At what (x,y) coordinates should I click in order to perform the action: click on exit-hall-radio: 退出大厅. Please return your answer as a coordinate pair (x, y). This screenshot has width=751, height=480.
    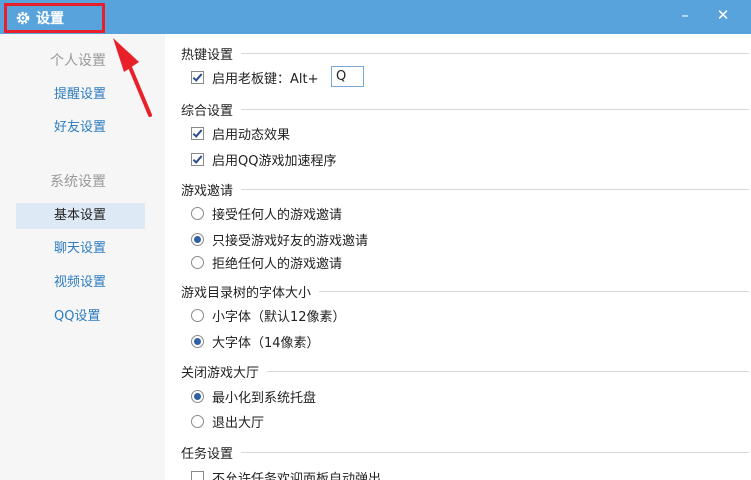
    Looking at the image, I should click on (227, 421).